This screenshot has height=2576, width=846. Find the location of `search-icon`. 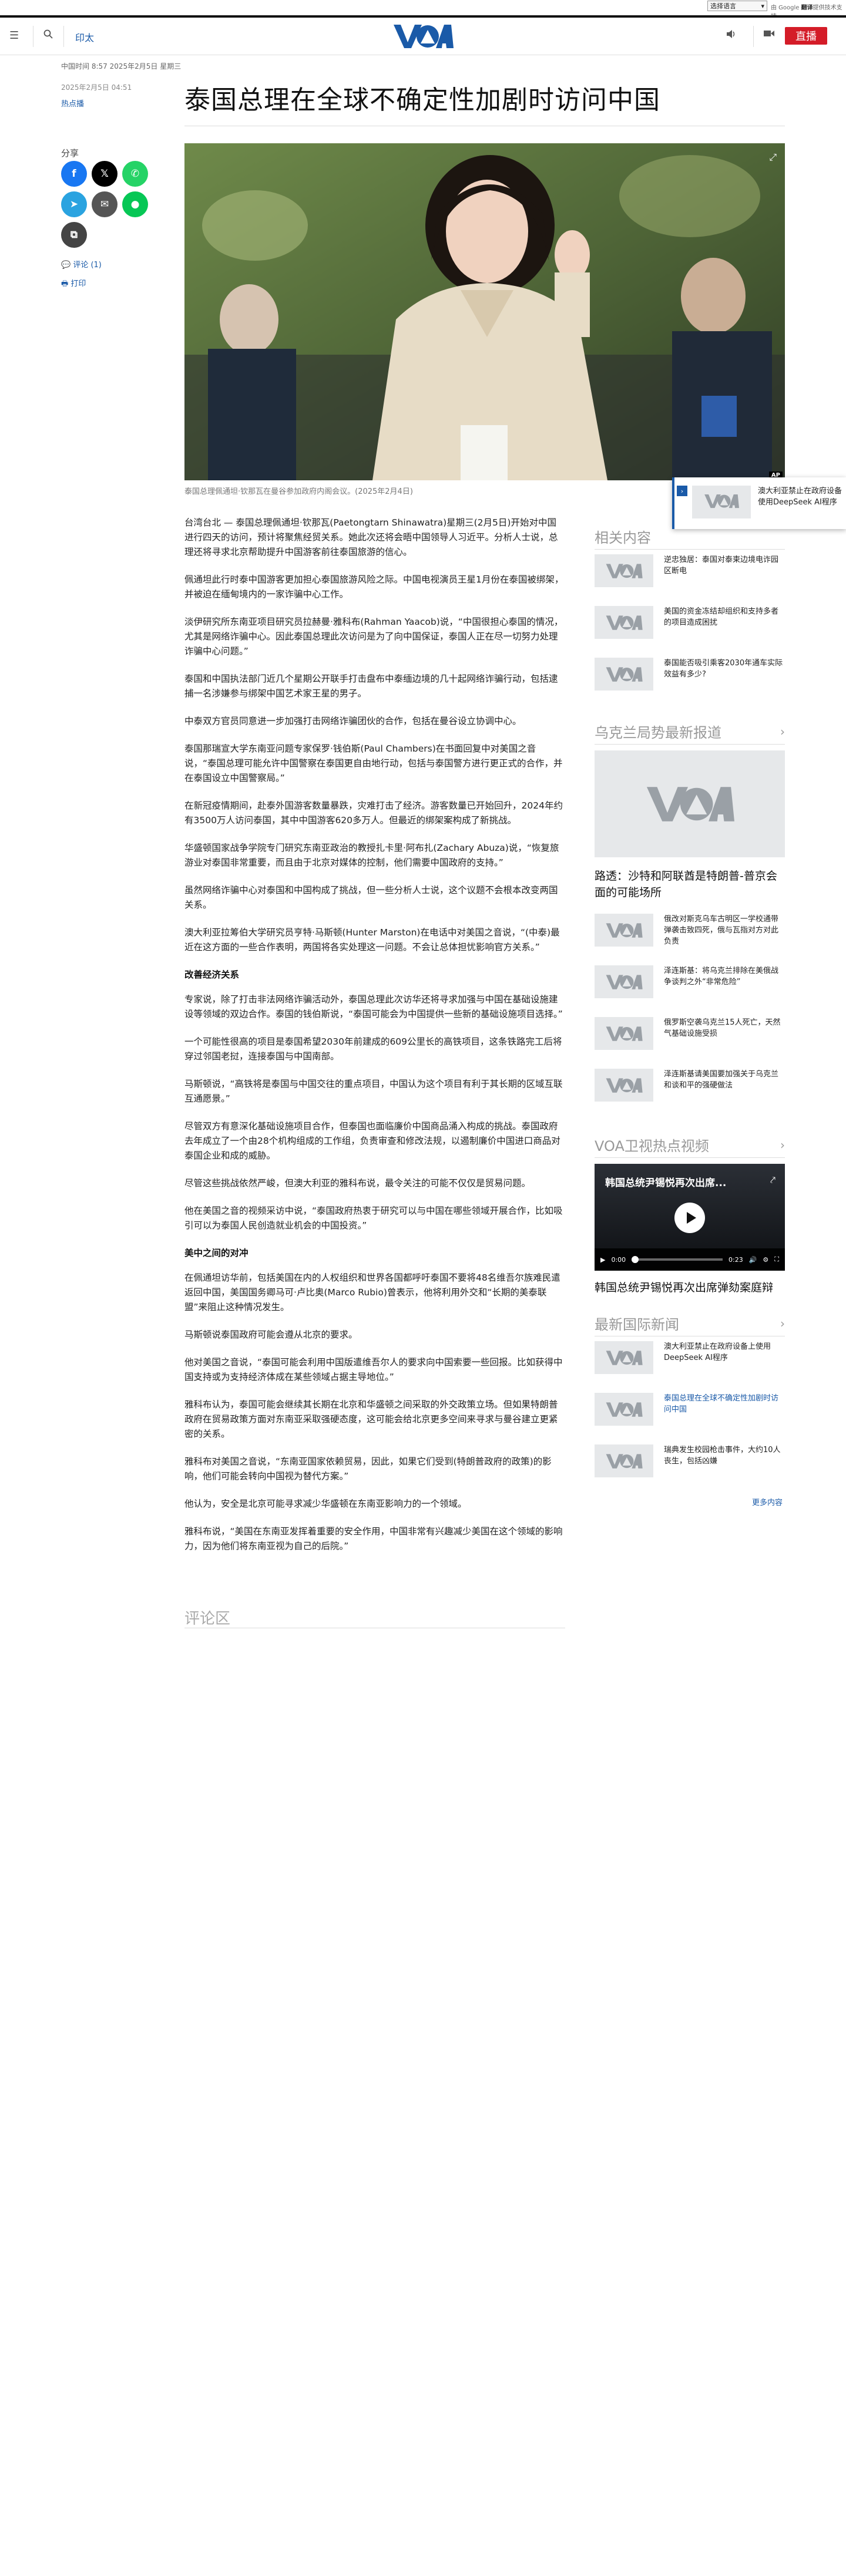

search-icon is located at coordinates (48, 35).